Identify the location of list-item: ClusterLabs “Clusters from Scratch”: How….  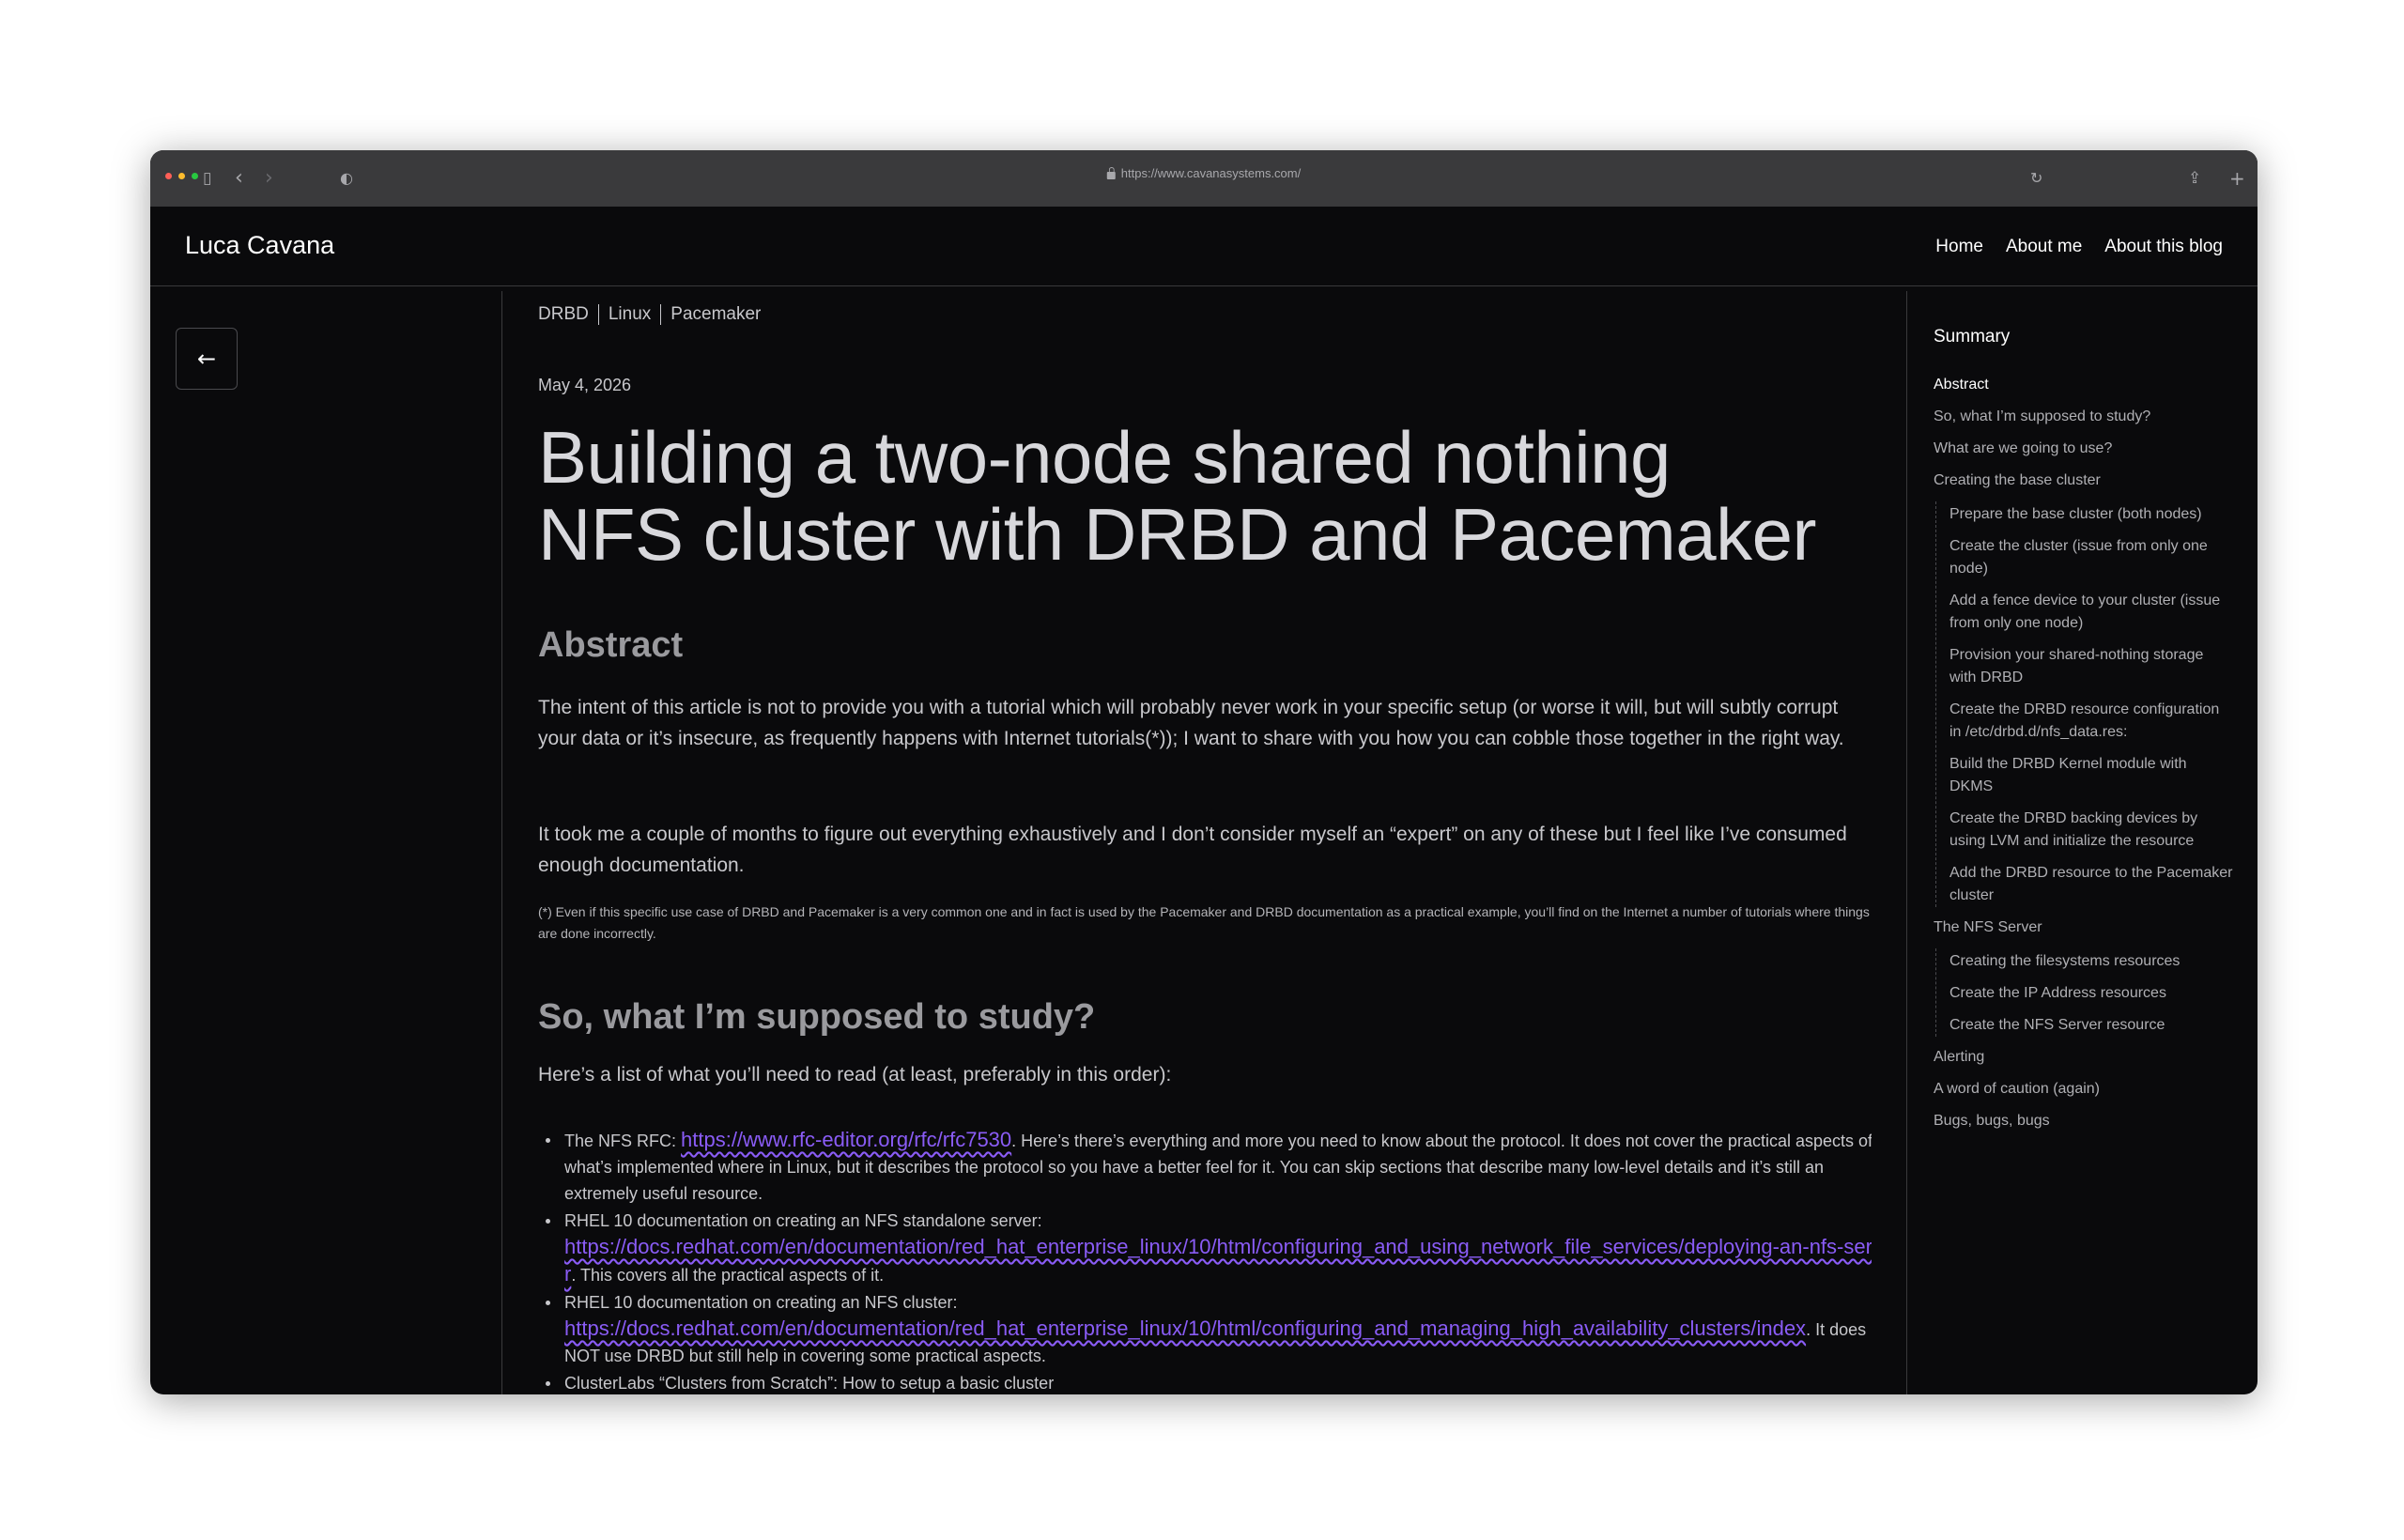
(1209, 1382).